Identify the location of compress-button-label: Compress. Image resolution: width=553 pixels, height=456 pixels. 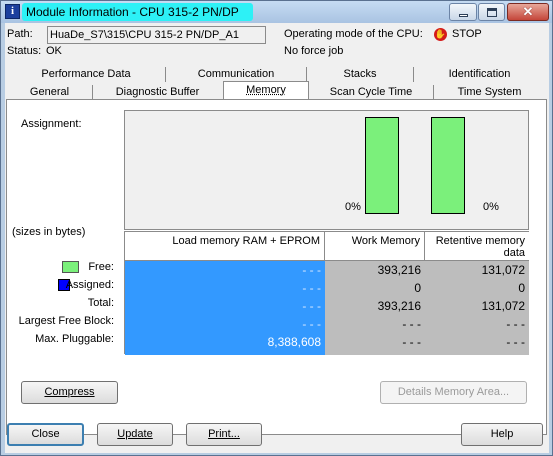
(69, 392).